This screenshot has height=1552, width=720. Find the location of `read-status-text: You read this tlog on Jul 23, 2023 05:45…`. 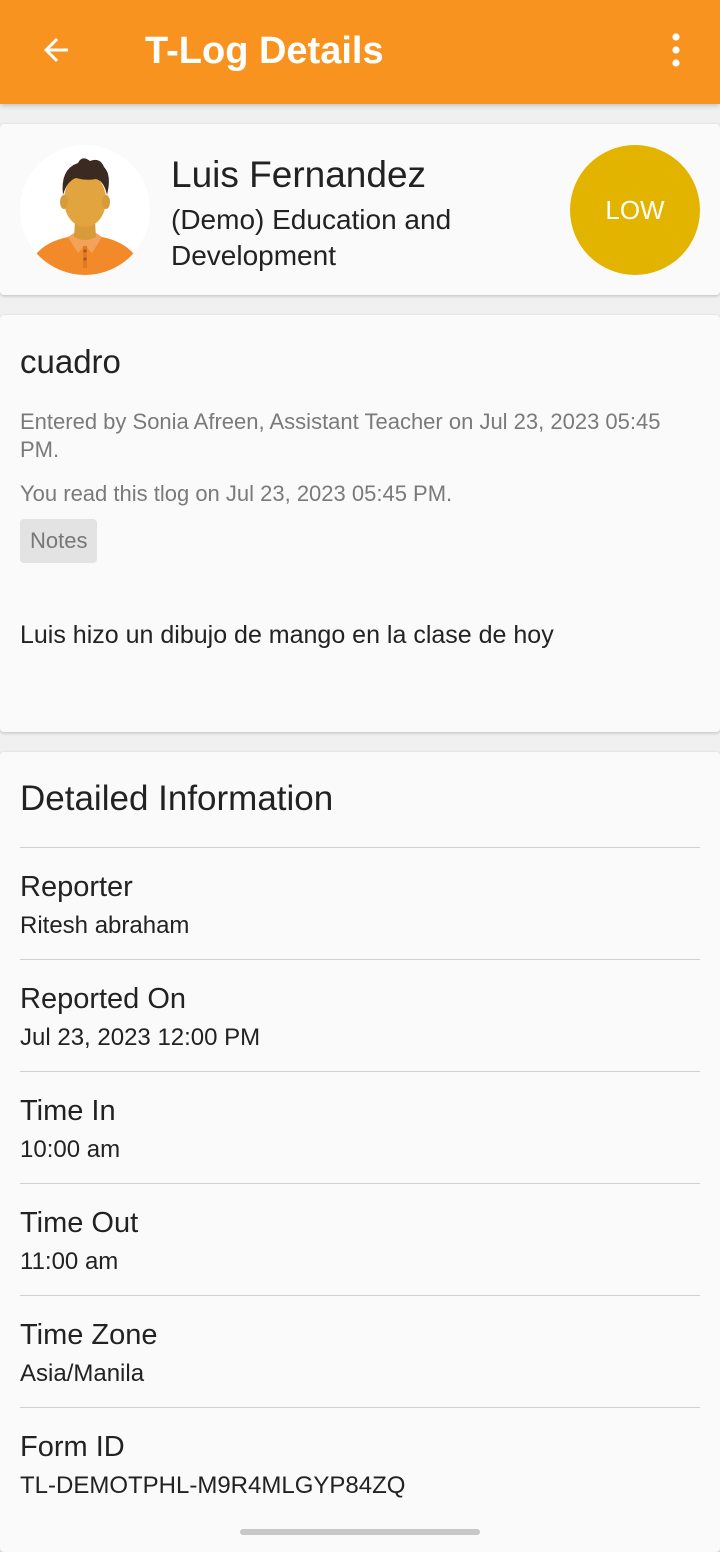

read-status-text: You read this tlog on Jul 23, 2023 05:45… is located at coordinates (236, 493).